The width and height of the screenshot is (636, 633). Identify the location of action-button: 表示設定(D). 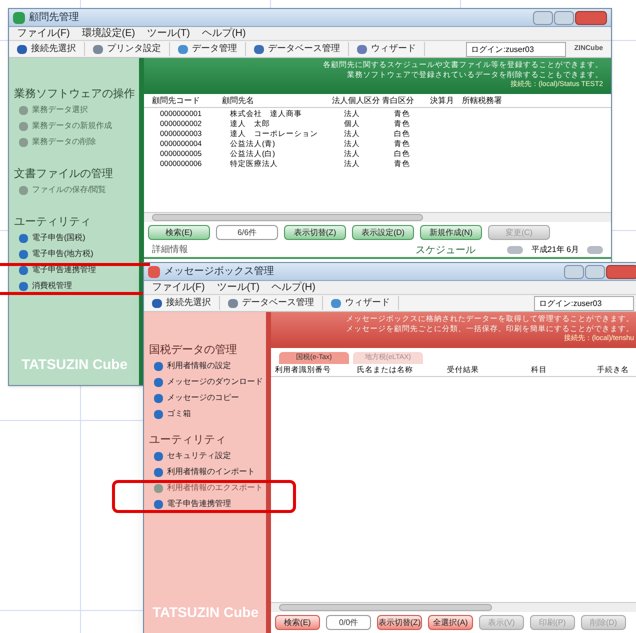
(383, 232).